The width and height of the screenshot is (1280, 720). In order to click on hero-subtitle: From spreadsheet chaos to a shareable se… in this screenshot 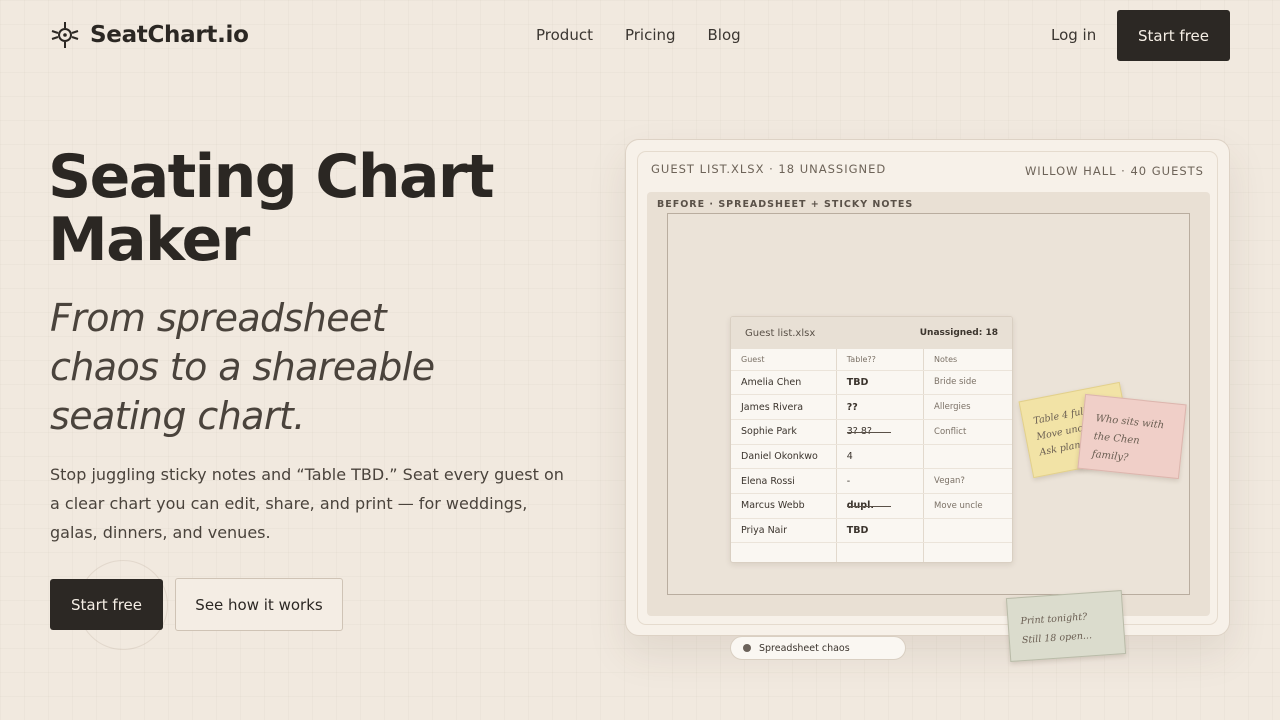, I will do `click(270, 367)`.